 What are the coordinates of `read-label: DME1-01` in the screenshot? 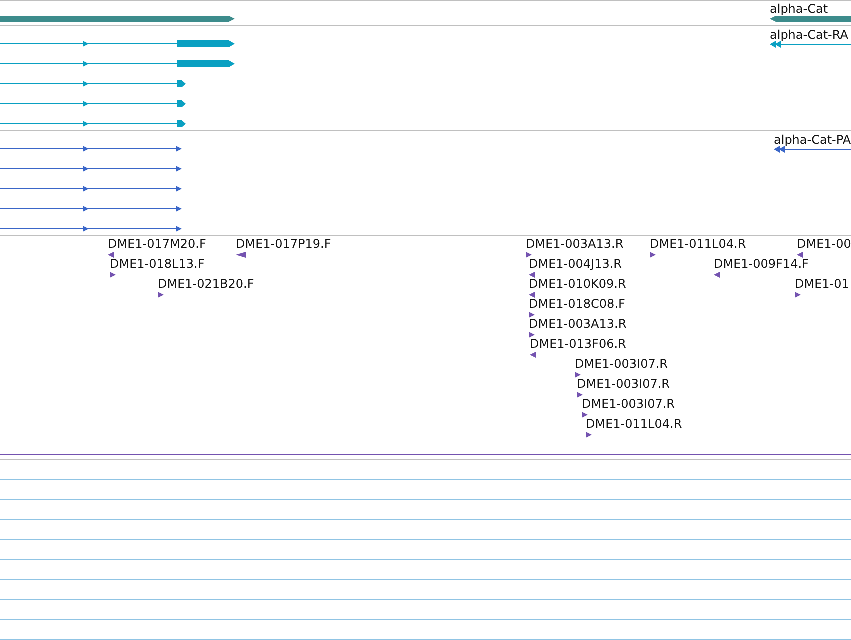 It's located at (822, 284).